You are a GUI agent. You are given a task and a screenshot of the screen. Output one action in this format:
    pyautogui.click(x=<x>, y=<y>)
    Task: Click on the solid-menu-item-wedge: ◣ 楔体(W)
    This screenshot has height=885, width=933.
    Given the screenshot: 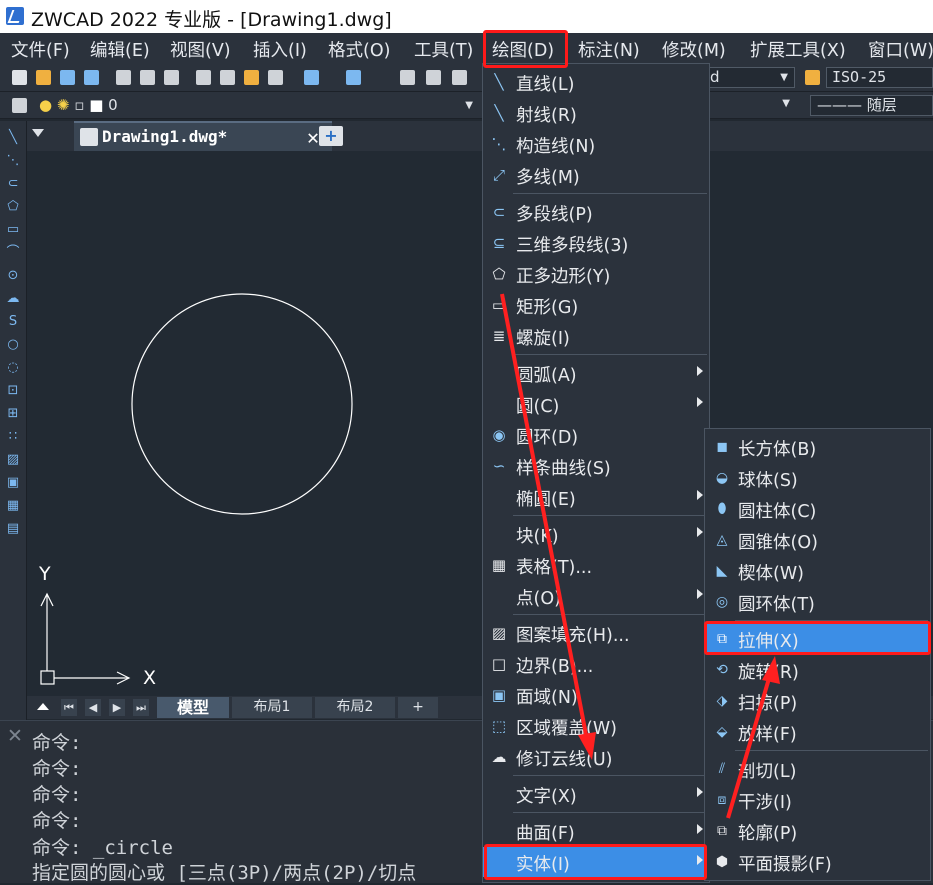 What is the action you would take?
    pyautogui.click(x=817, y=571)
    